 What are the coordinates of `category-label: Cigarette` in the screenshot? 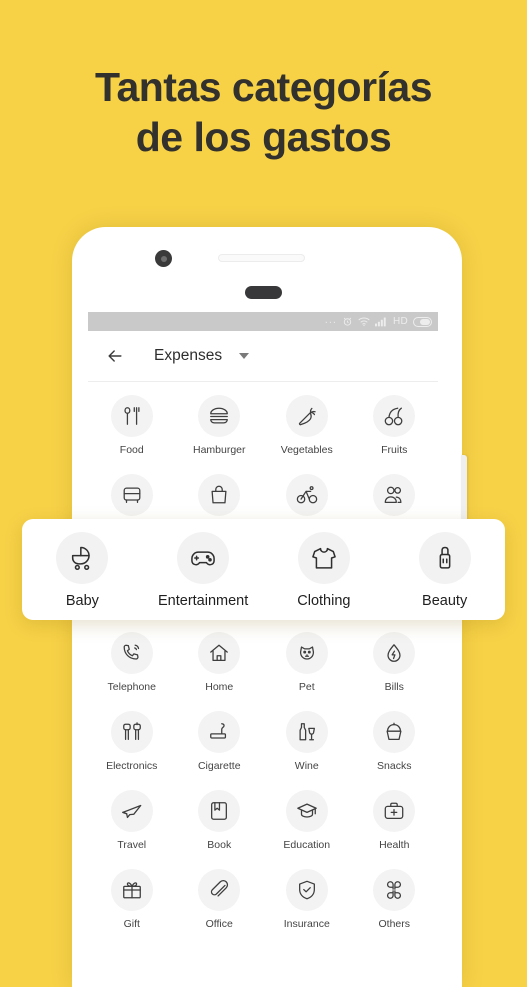 It's located at (219, 766).